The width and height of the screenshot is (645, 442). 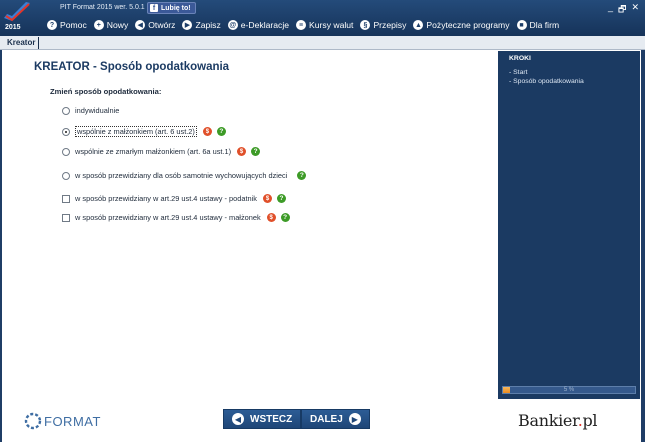 I want to click on pit-logo: 2015, so click(x=17, y=18).